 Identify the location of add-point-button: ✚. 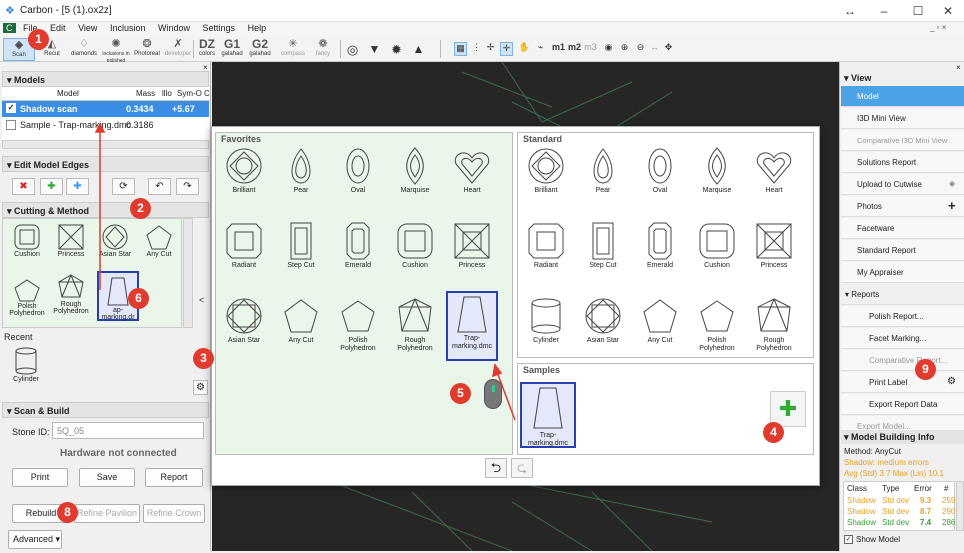
(77, 186).